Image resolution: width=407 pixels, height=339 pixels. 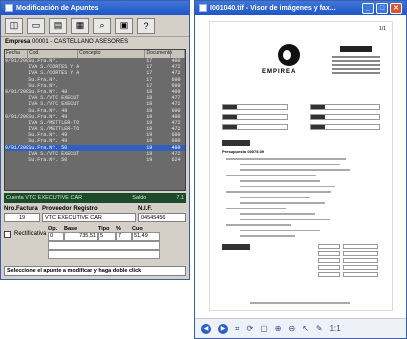 What do you see at coordinates (139, 198) in the screenshot?
I see `saldo-label: Saldo` at bounding box center [139, 198].